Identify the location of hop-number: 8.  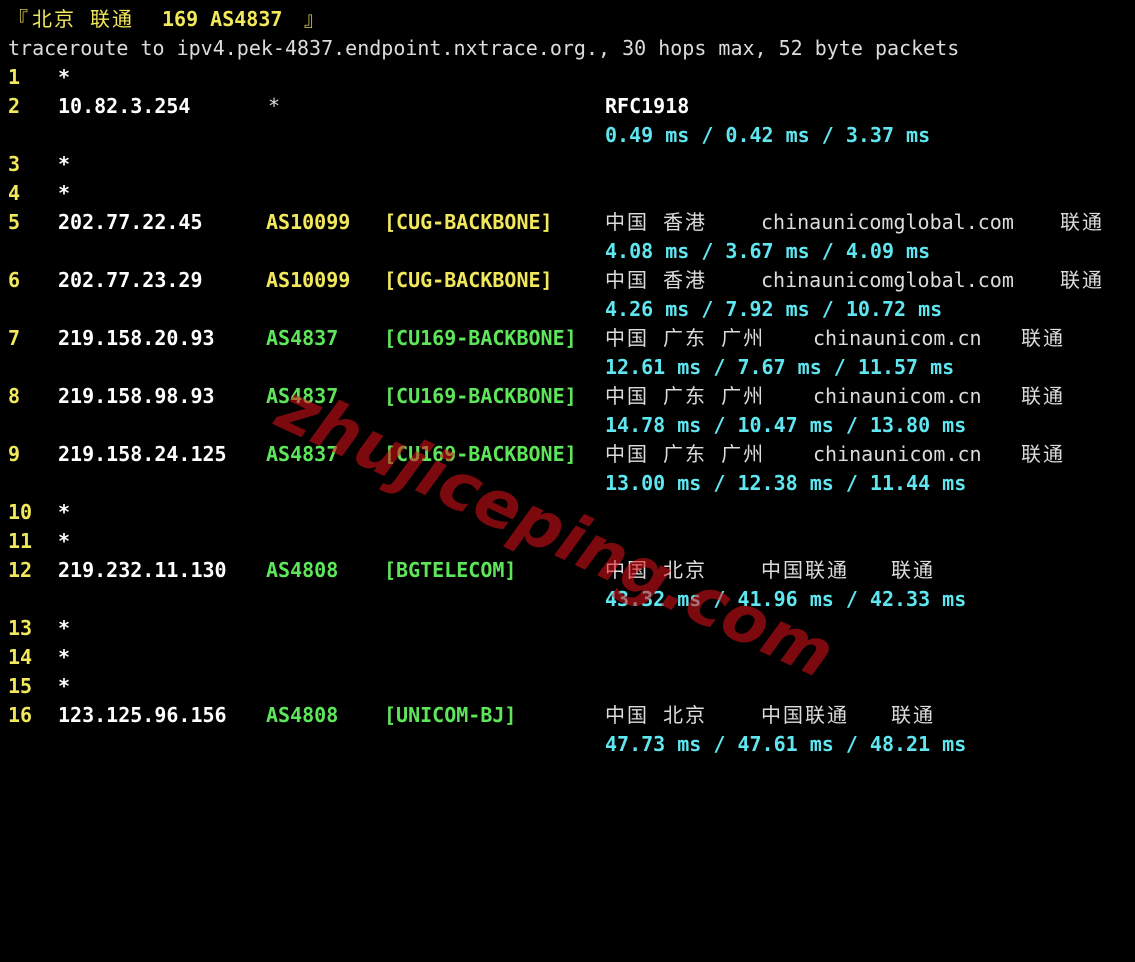
(14, 396).